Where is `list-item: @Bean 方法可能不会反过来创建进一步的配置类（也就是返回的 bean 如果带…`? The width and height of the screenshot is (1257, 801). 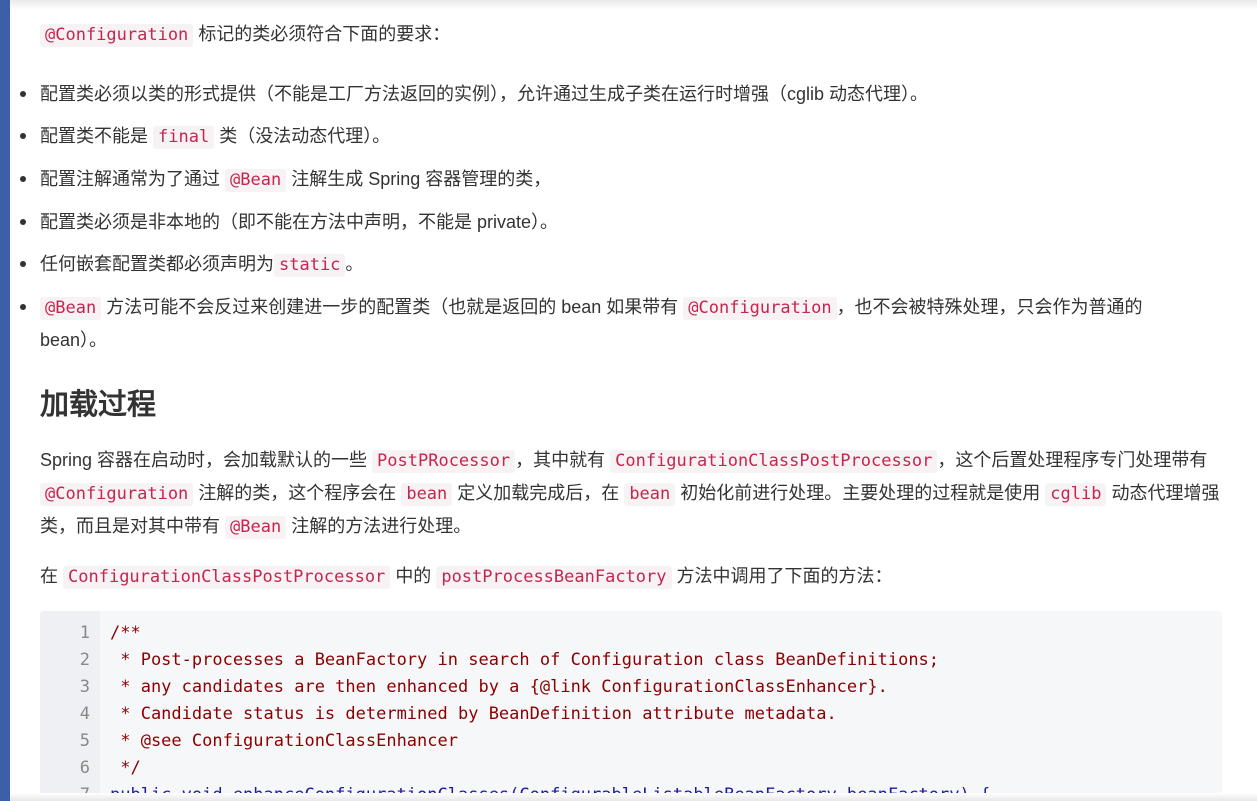 list-item: @Bean 方法可能不会反过来创建进一步的配置类（也就是返回的 bean 如果带… is located at coordinates (610, 323).